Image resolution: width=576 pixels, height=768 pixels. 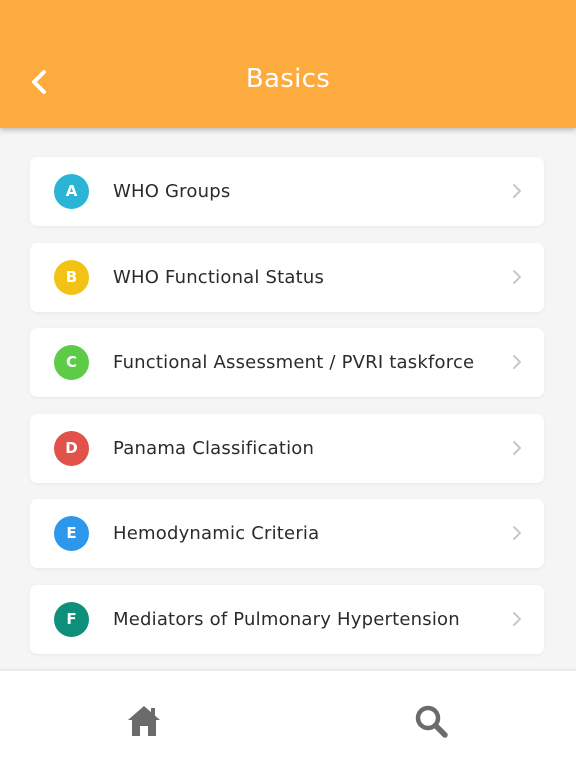 I want to click on home-tab-button, so click(x=144, y=721).